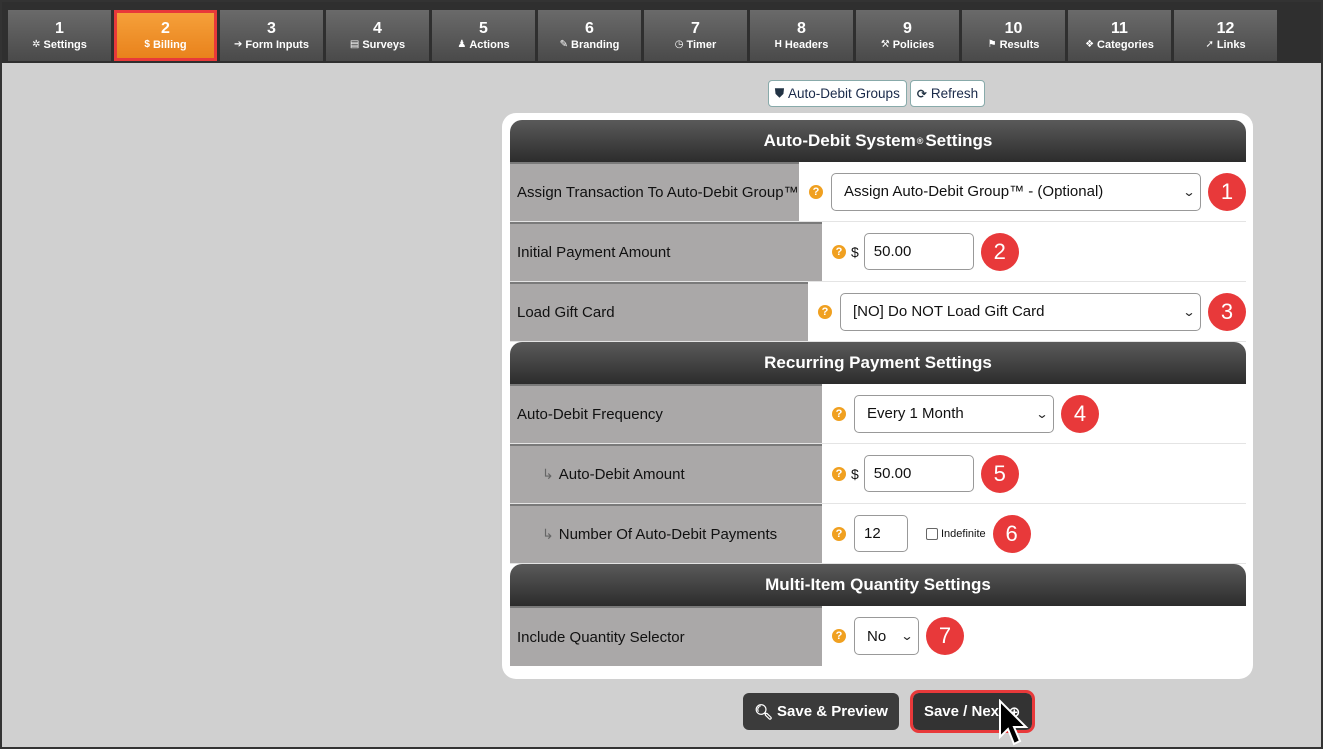  Describe the element at coordinates (1119, 35) in the screenshot. I see `tab-categories: 11 ❖ Categories` at that location.